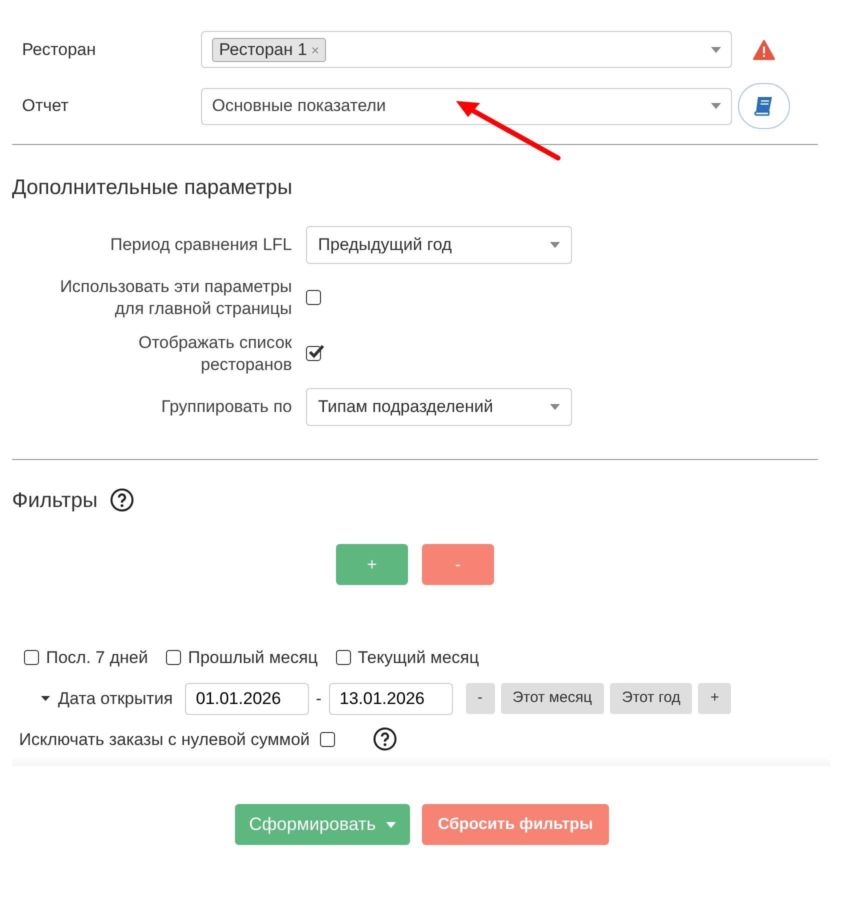  I want to click on checkbox-label: Прошлый месяц, so click(253, 658).